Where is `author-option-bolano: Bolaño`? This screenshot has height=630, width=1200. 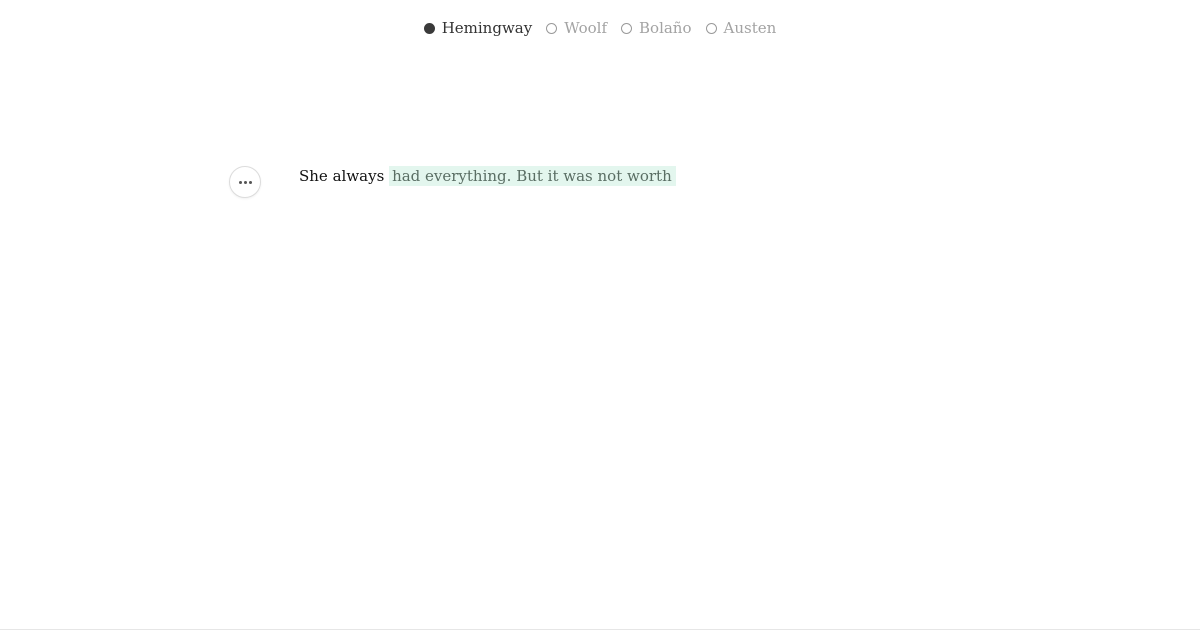
author-option-bolano: Bolaño is located at coordinates (656, 28).